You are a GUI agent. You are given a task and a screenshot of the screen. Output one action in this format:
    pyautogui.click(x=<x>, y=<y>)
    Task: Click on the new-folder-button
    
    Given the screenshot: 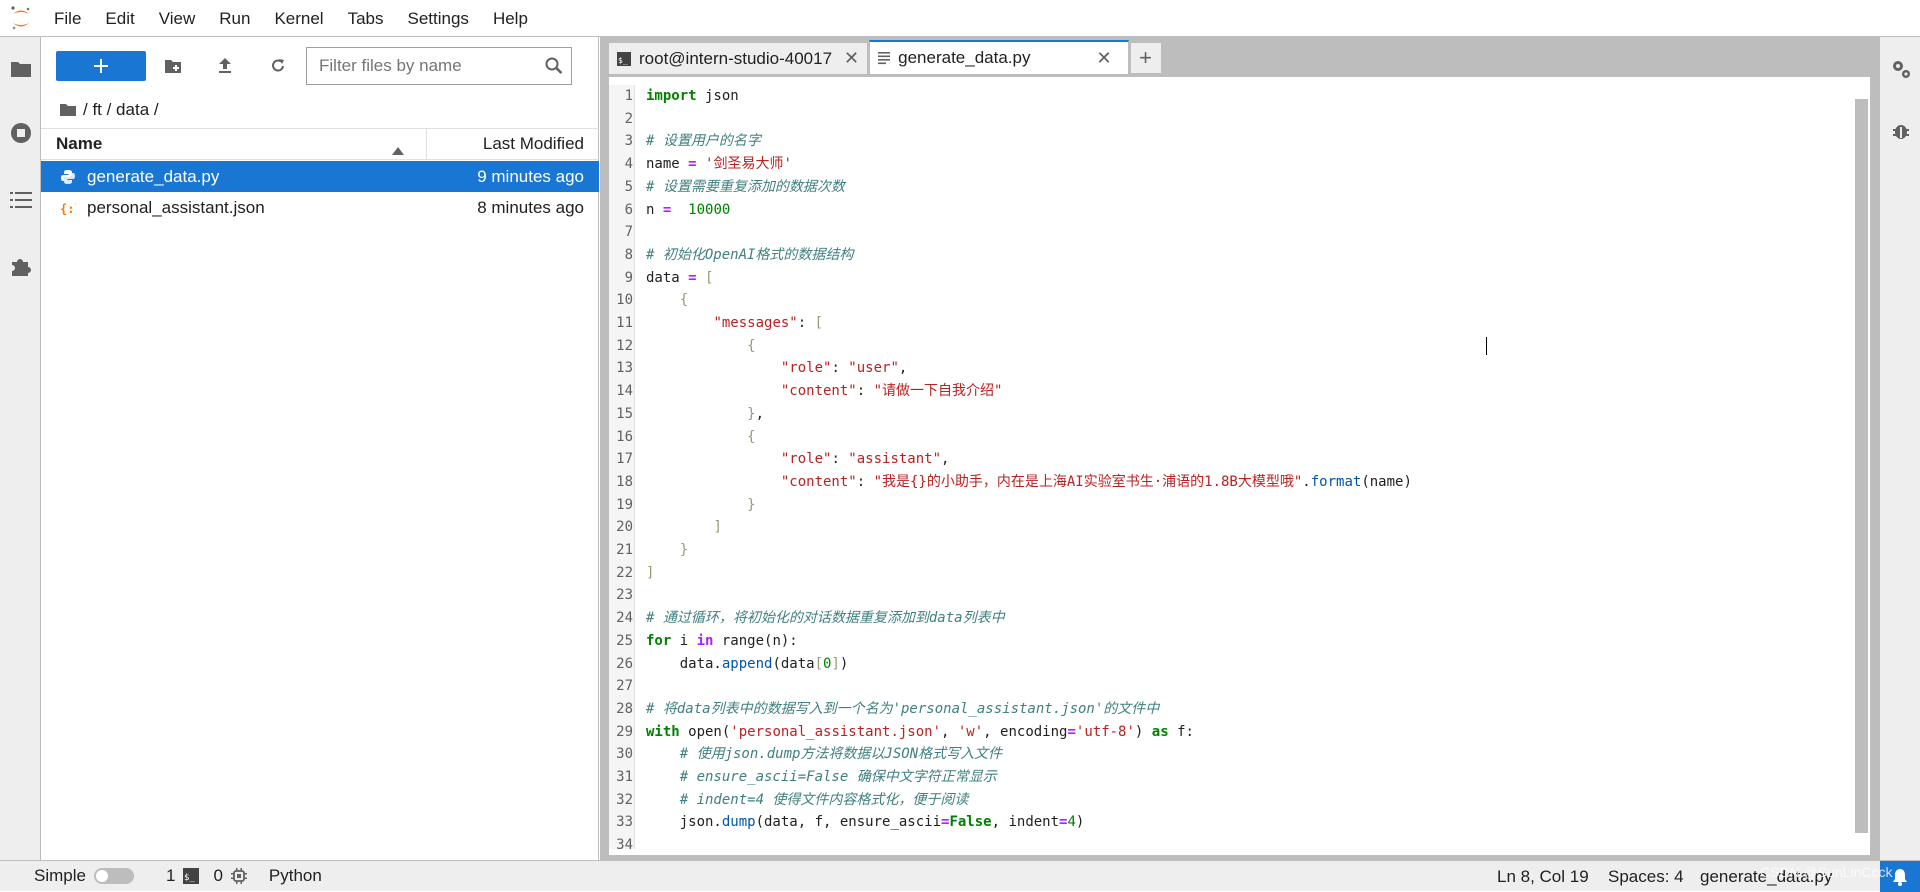 What is the action you would take?
    pyautogui.click(x=173, y=66)
    